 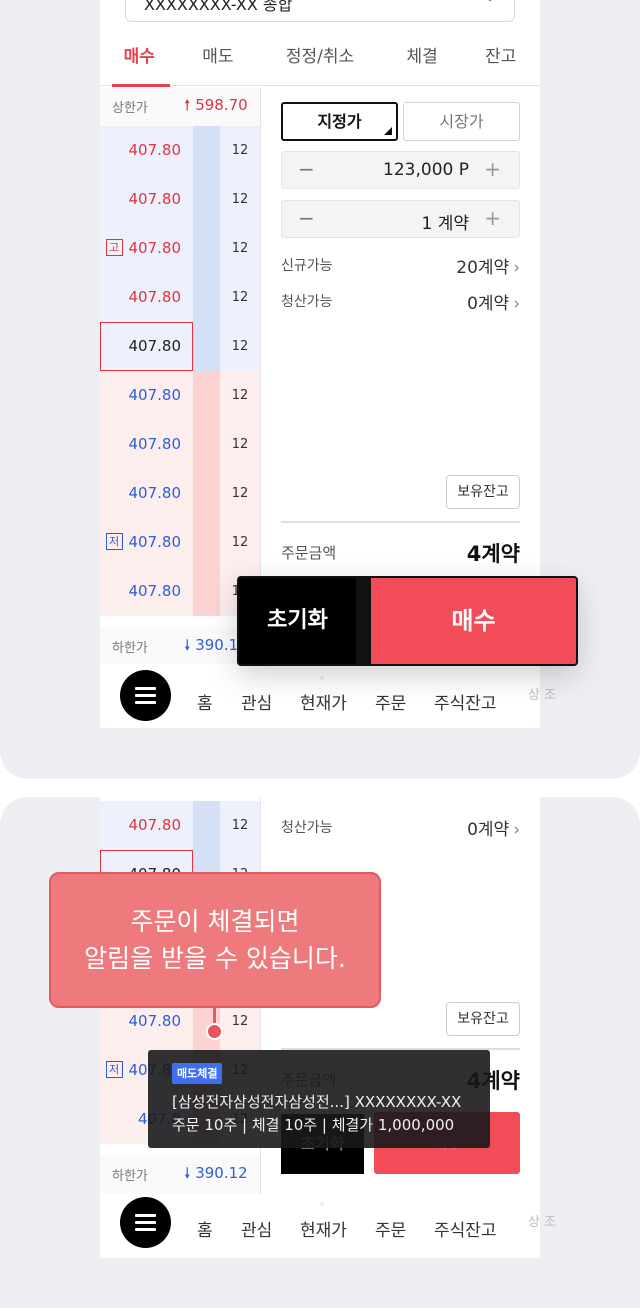 I want to click on order-amount-value: 4계약, so click(x=493, y=554).